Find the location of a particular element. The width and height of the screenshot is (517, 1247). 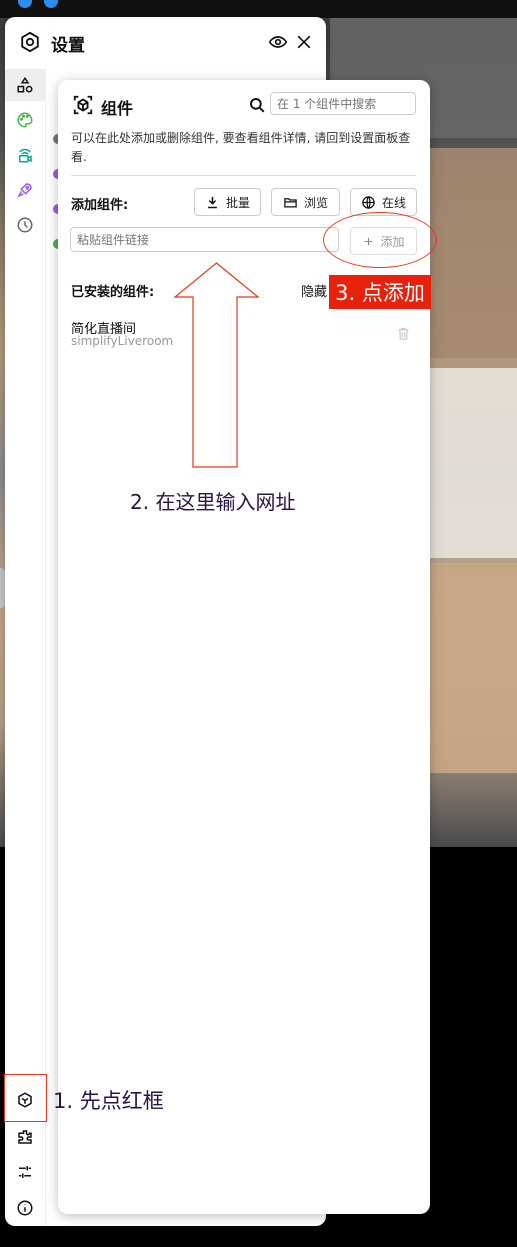

folder-icon is located at coordinates (290, 202).